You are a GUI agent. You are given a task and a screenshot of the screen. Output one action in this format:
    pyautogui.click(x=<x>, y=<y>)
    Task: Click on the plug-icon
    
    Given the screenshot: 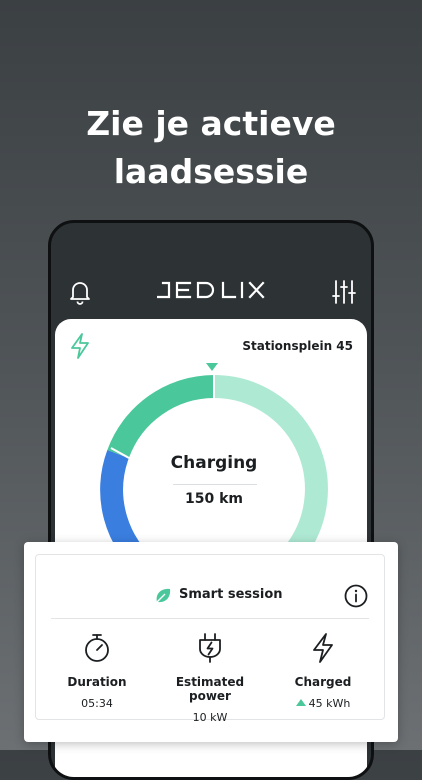 What is the action you would take?
    pyautogui.click(x=210, y=648)
    